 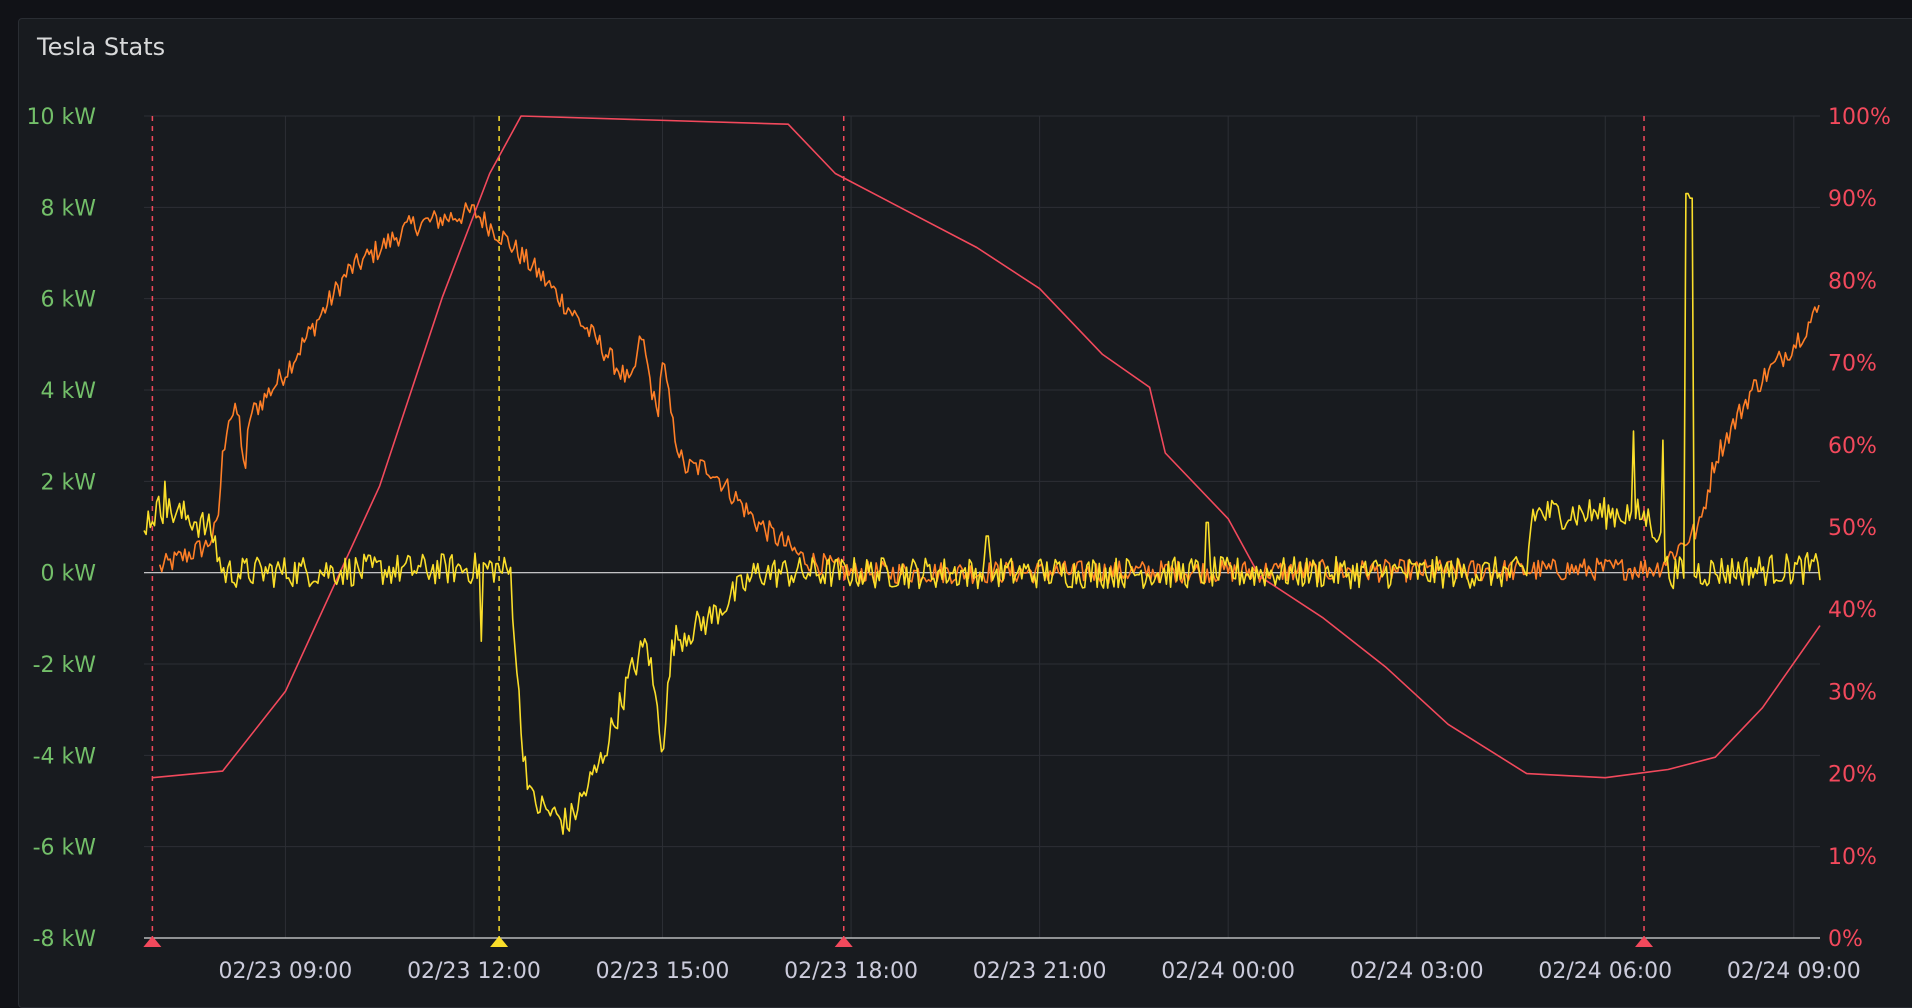 I want to click on y-left-tick-label: -2 kW, so click(x=65, y=665).